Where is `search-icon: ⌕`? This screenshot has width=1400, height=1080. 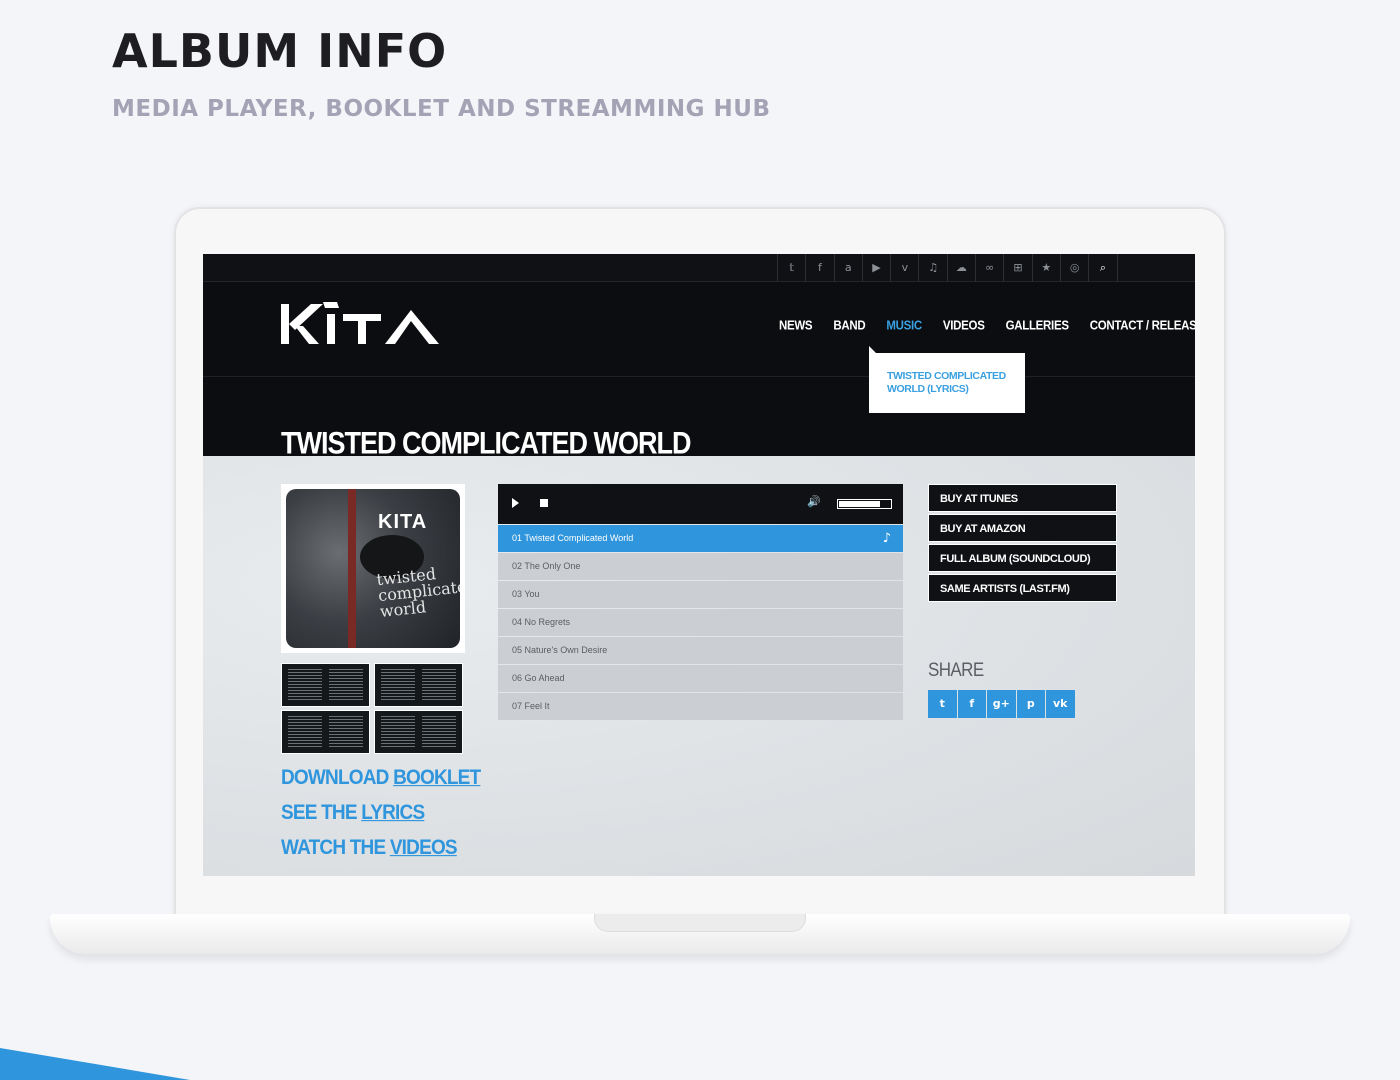 search-icon: ⌕ is located at coordinates (1103, 268).